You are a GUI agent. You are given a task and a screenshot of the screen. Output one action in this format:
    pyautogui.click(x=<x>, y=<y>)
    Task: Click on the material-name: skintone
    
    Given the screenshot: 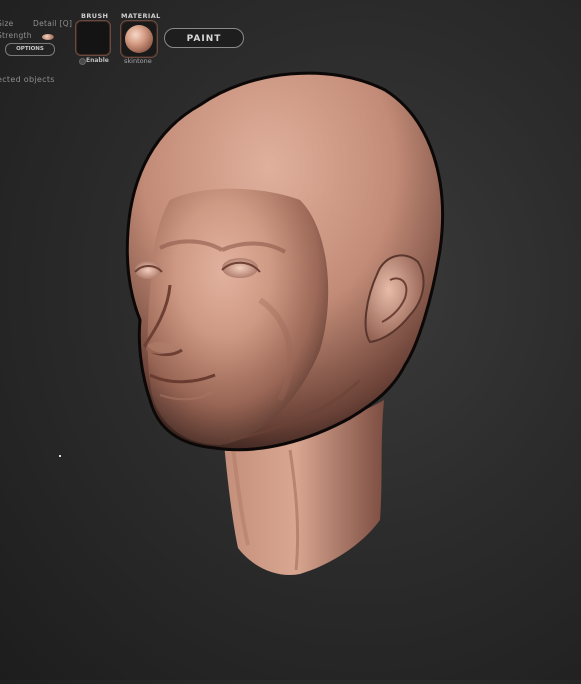 What is the action you would take?
    pyautogui.click(x=138, y=61)
    